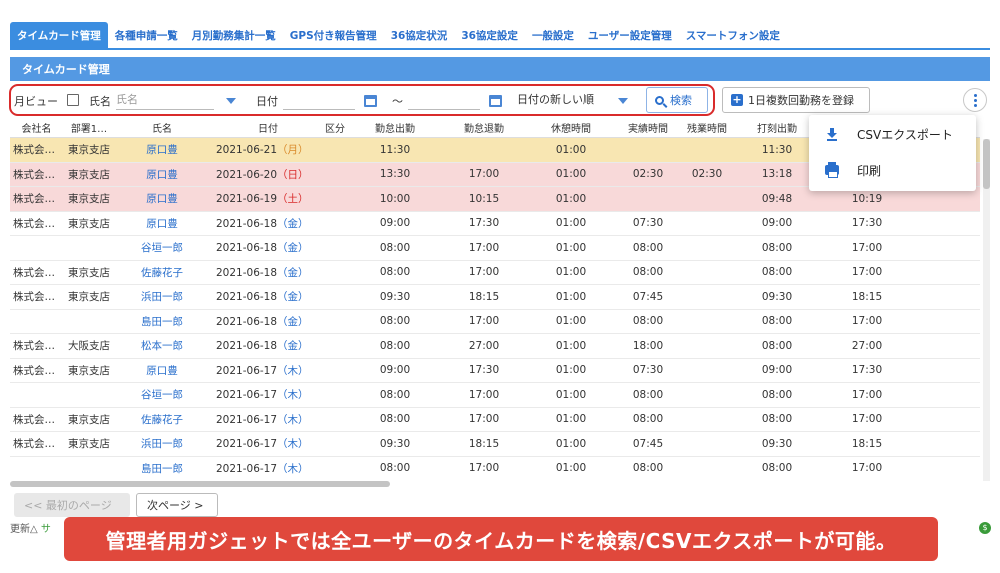 This screenshot has width=1000, height=573. Describe the element at coordinates (553, 35) in the screenshot. I see `tab-item: 一般設定` at that location.